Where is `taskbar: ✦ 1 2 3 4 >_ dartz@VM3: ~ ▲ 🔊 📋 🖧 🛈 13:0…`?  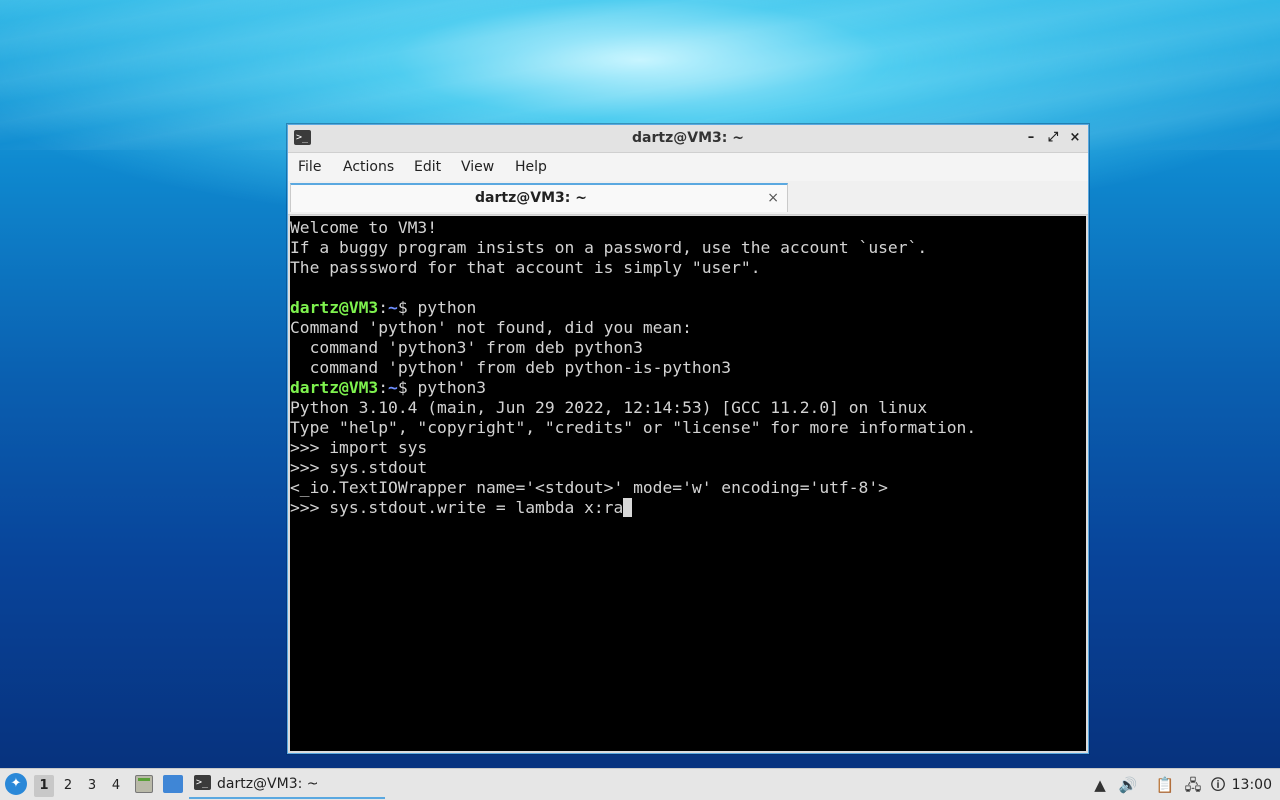
taskbar: ✦ 1 2 3 4 >_ dartz@VM3: ~ ▲ 🔊 📋 🖧 🛈 13:0… is located at coordinates (640, 784).